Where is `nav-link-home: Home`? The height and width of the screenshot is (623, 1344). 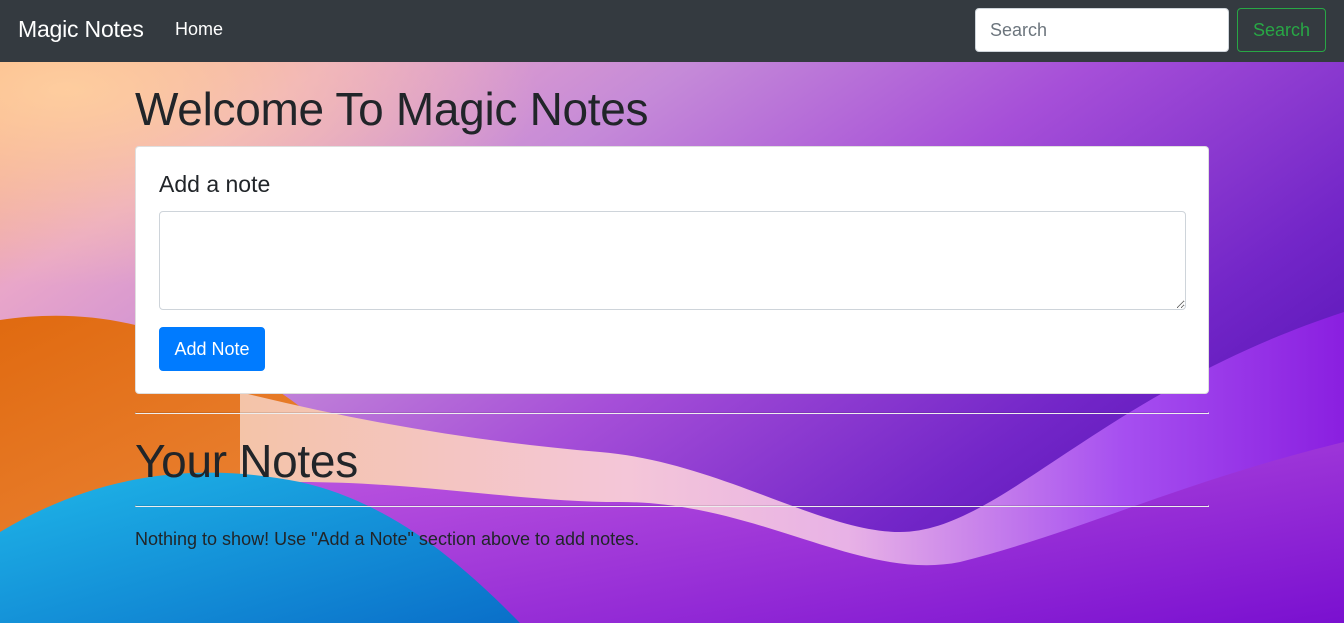 nav-link-home: Home is located at coordinates (199, 29).